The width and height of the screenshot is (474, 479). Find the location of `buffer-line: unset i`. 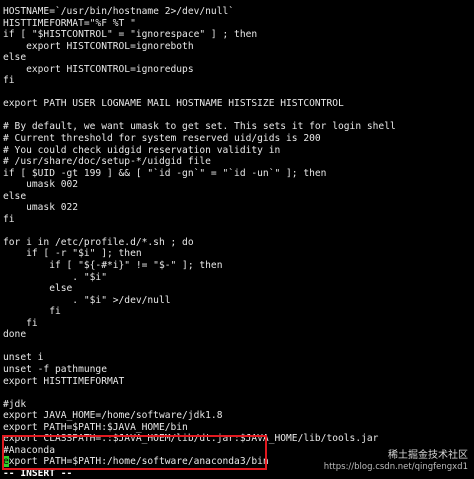

buffer-line: unset i is located at coordinates (23, 358).